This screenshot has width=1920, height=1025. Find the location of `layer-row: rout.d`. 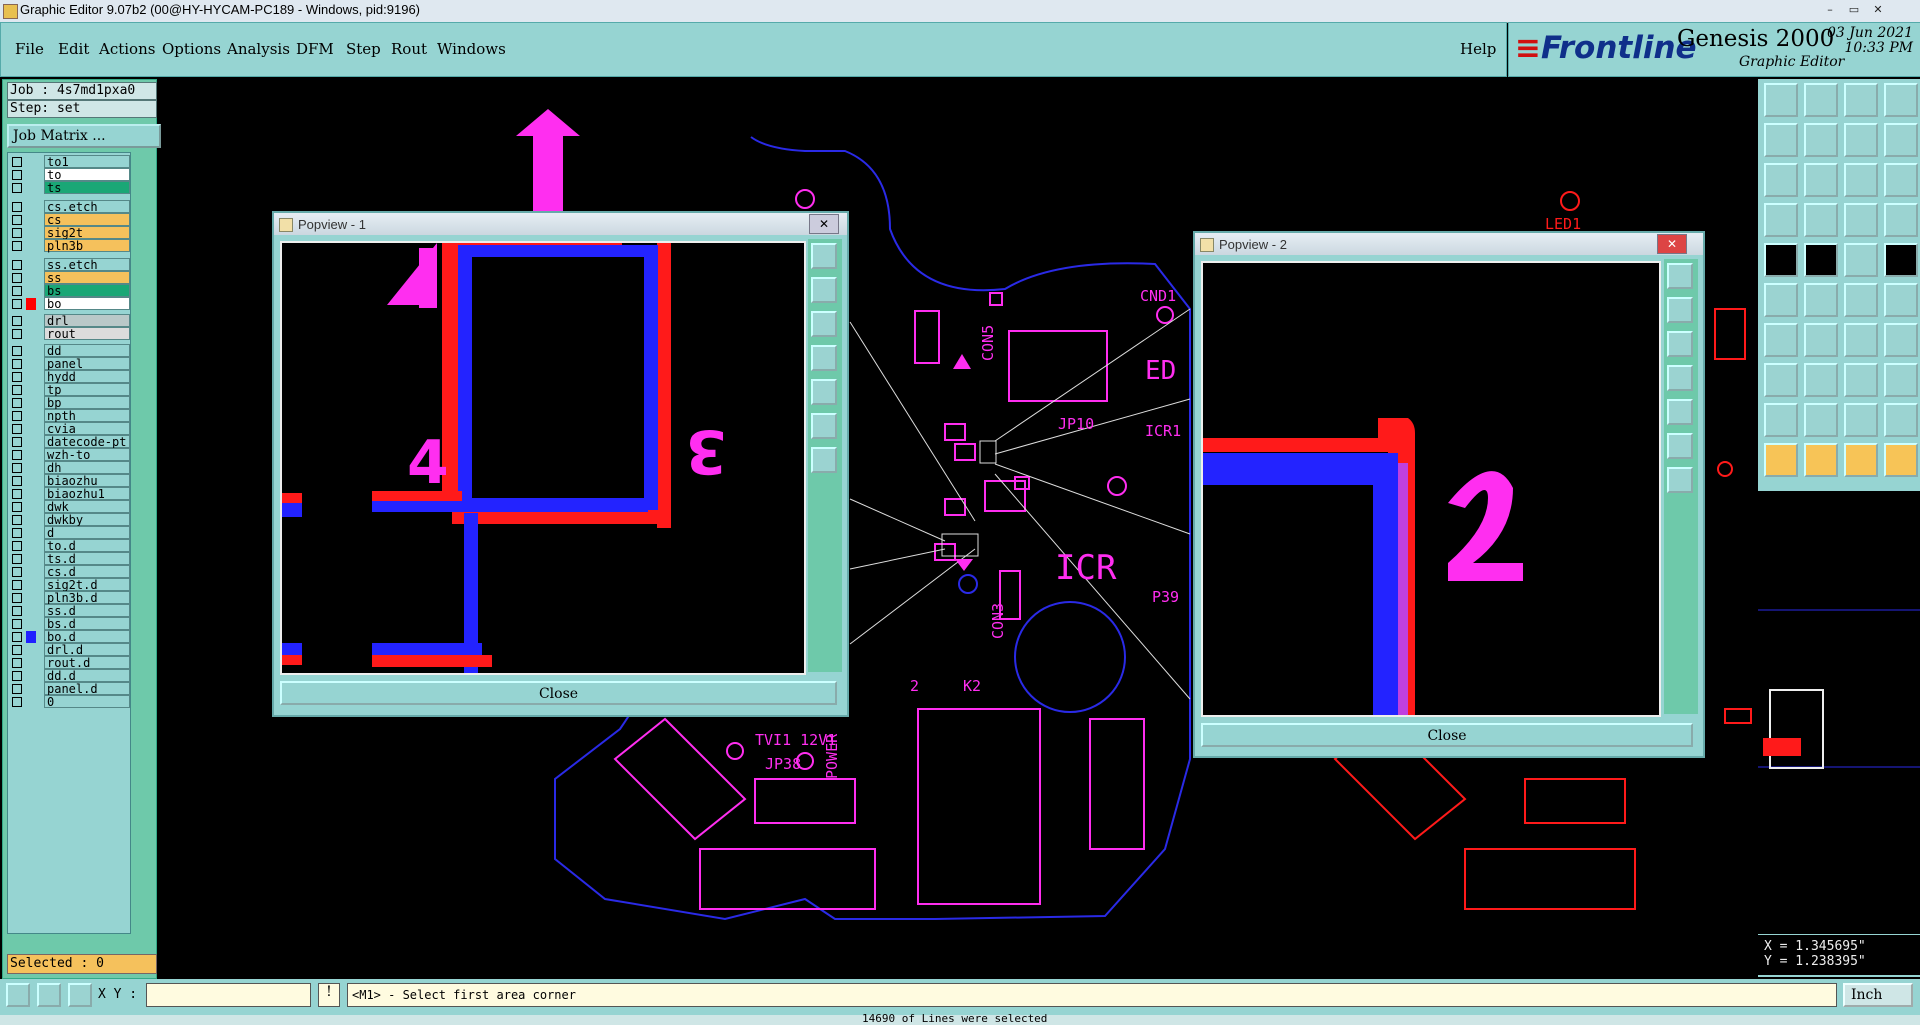

layer-row: rout.d is located at coordinates (69, 663).